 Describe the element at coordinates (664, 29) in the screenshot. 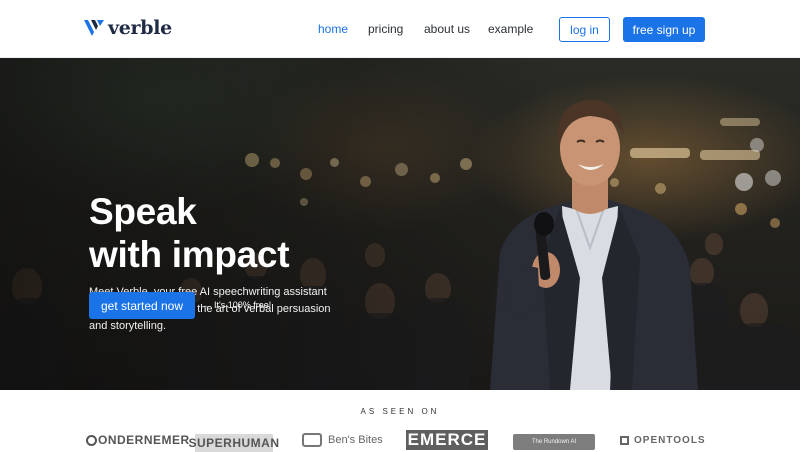

I see `free-signup-button: free sign up` at that location.